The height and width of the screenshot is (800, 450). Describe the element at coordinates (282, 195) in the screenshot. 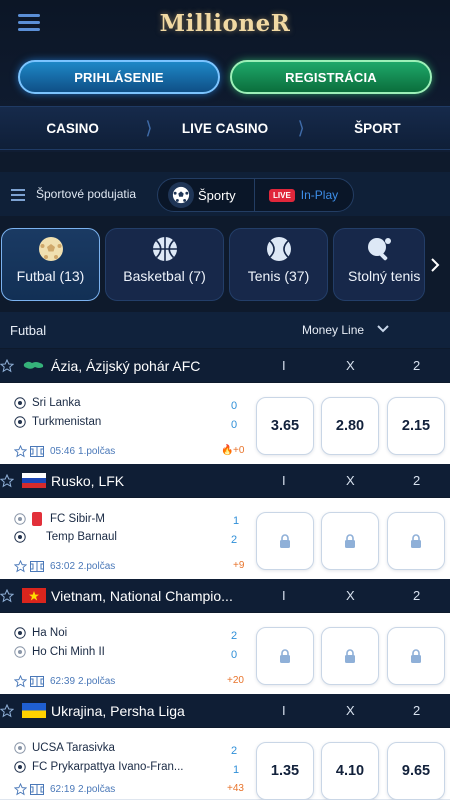

I see `live-badge: LIVE` at that location.